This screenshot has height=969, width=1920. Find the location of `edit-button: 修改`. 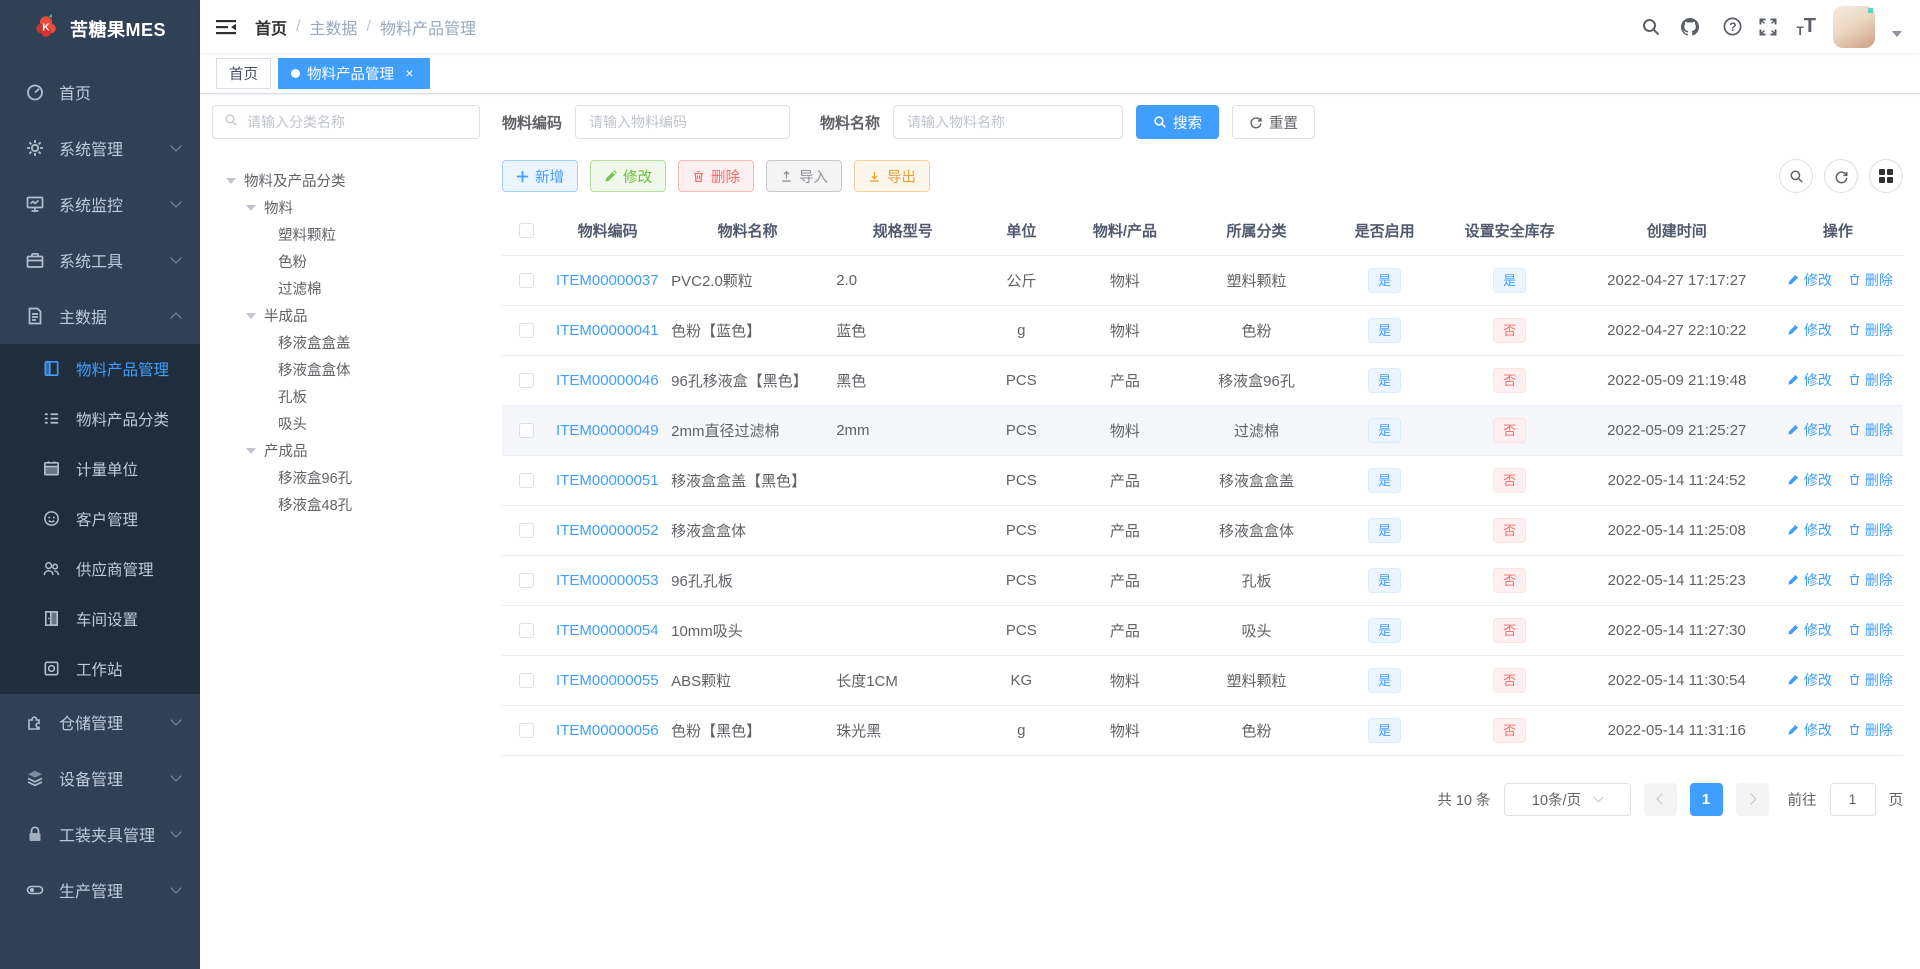

edit-button: 修改 is located at coordinates (628, 176).